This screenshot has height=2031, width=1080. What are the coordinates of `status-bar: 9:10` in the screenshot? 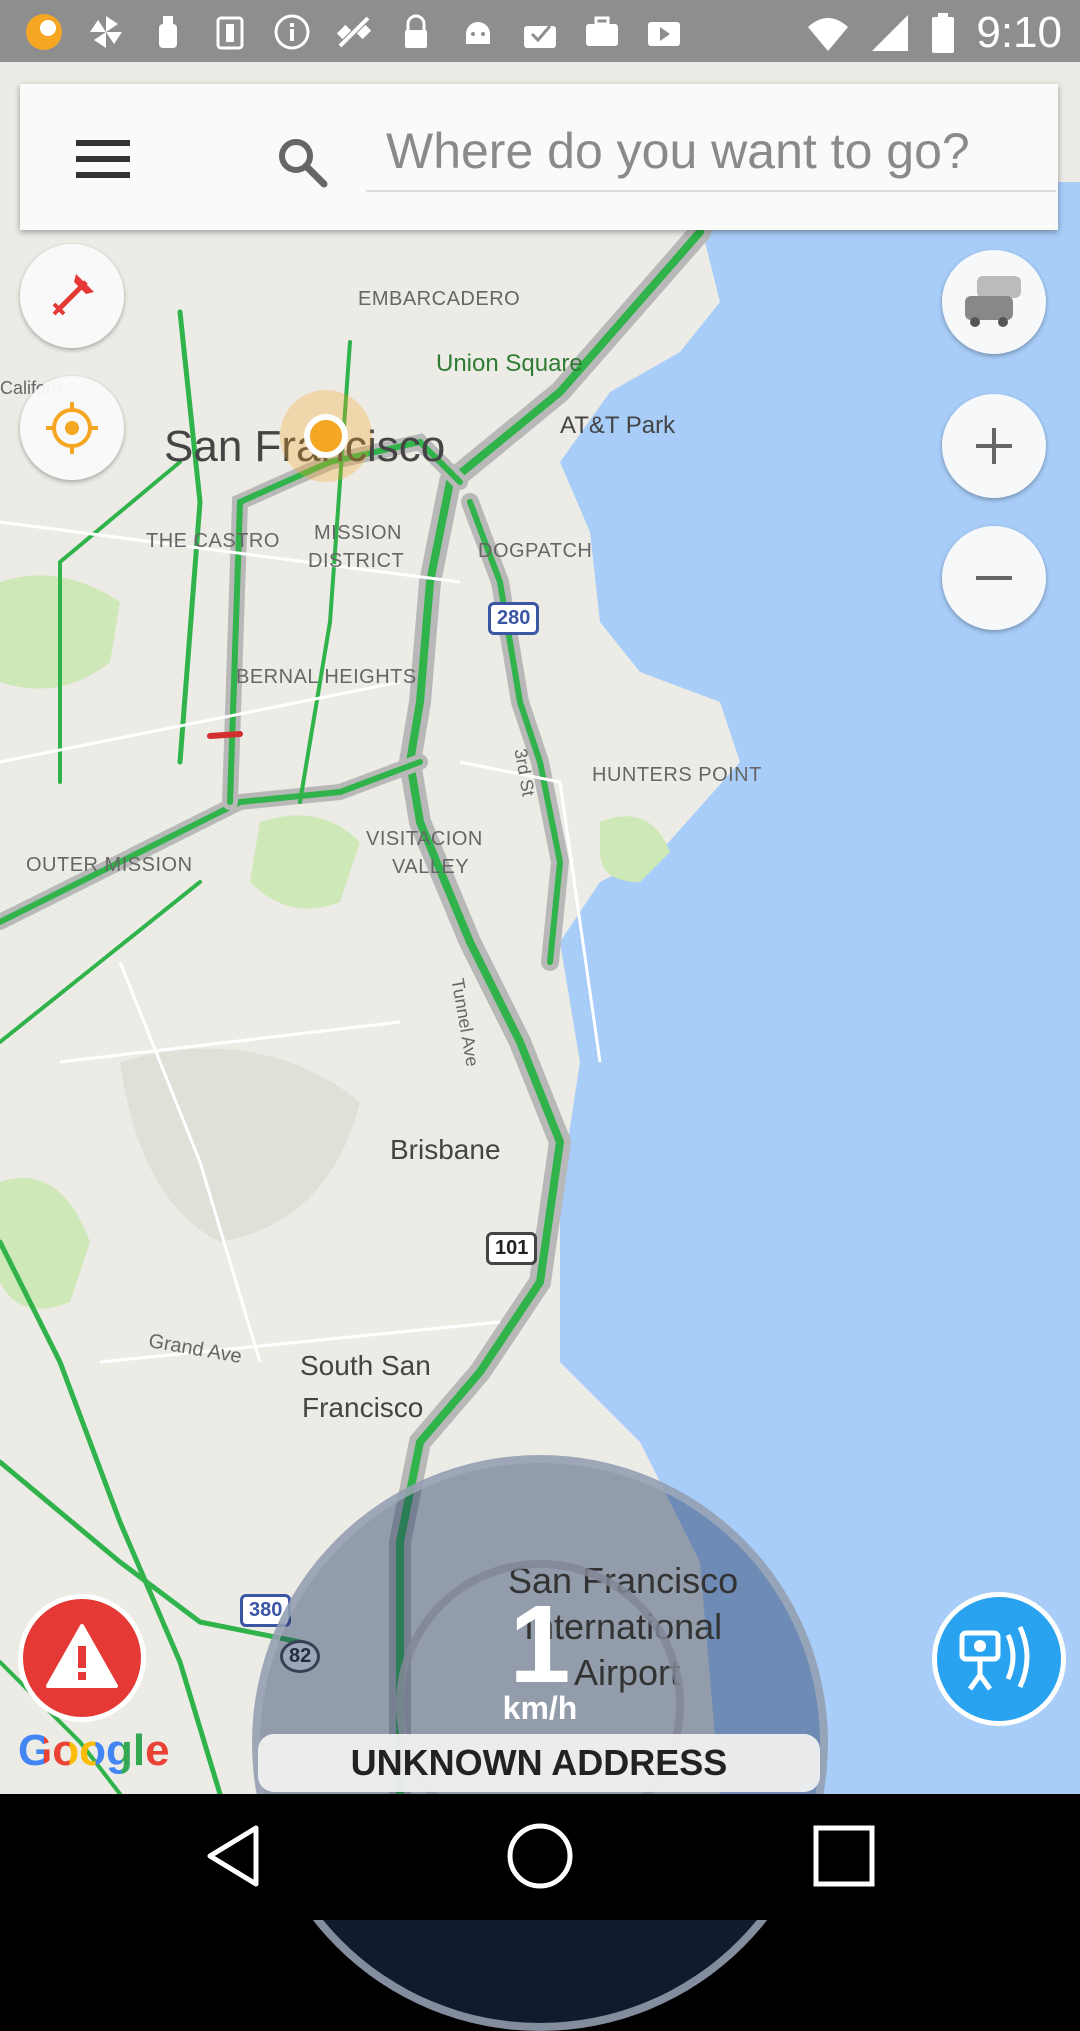 It's located at (540, 31).